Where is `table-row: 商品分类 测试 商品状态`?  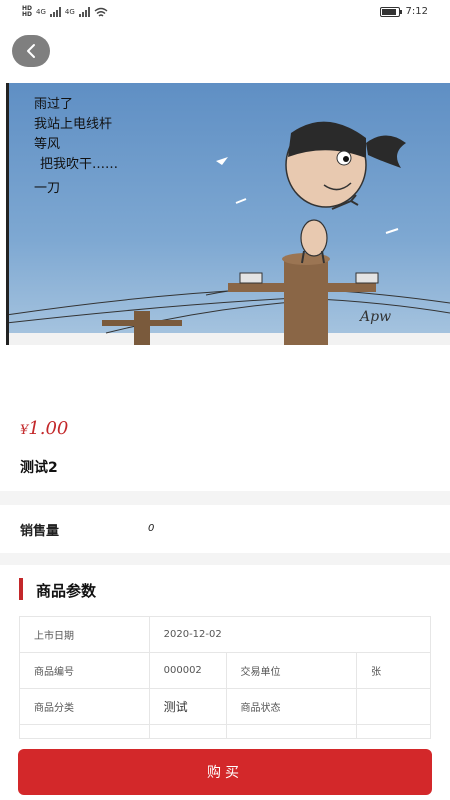 table-row: 商品分类 测试 商品状态 is located at coordinates (225, 706).